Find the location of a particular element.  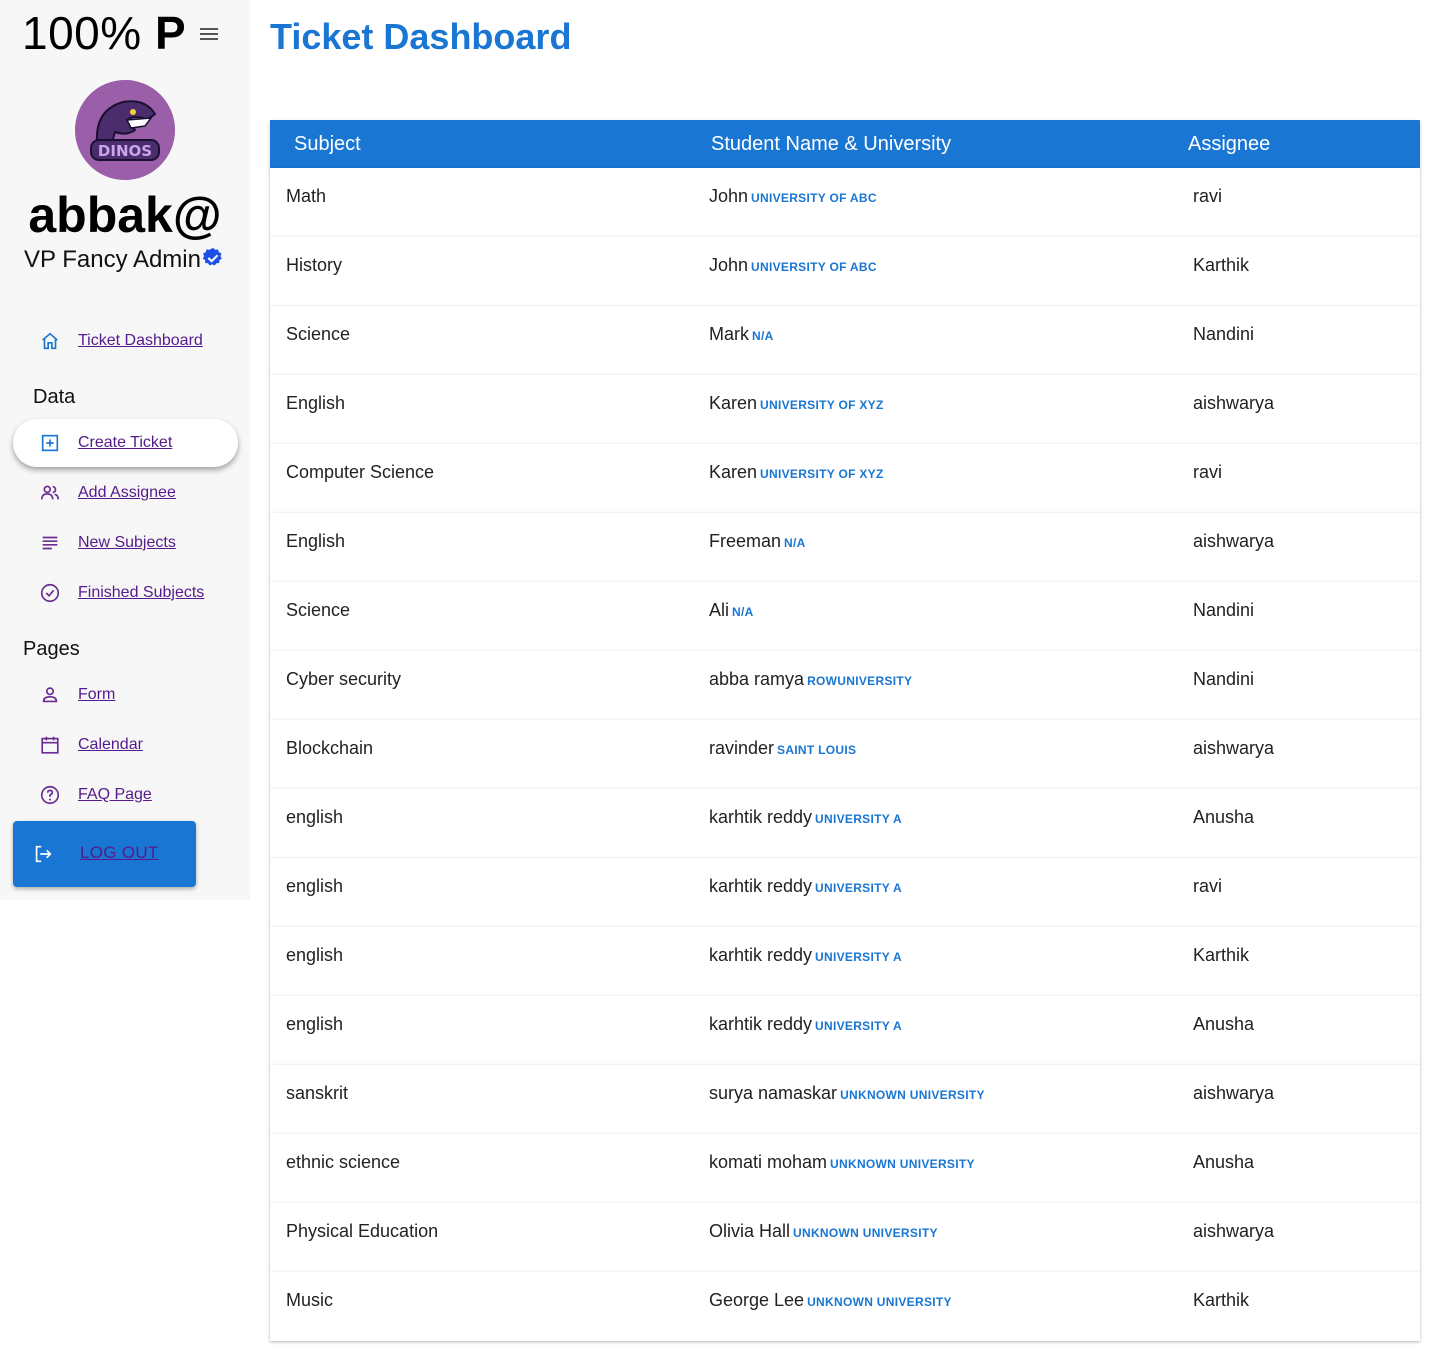

subject-cell: ethnic science is located at coordinates (343, 1162).